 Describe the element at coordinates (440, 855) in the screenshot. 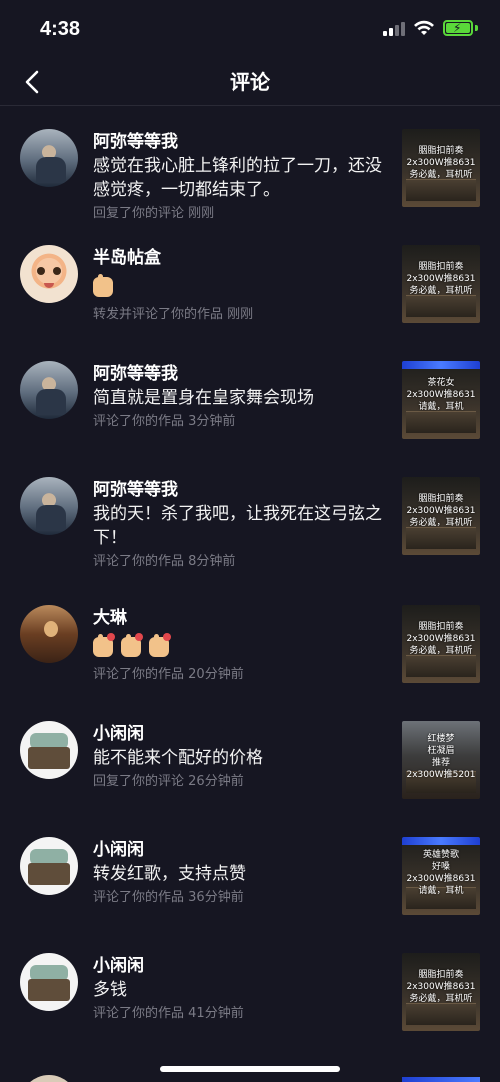

I see `thumbnail-line: 英雄赞歌` at that location.